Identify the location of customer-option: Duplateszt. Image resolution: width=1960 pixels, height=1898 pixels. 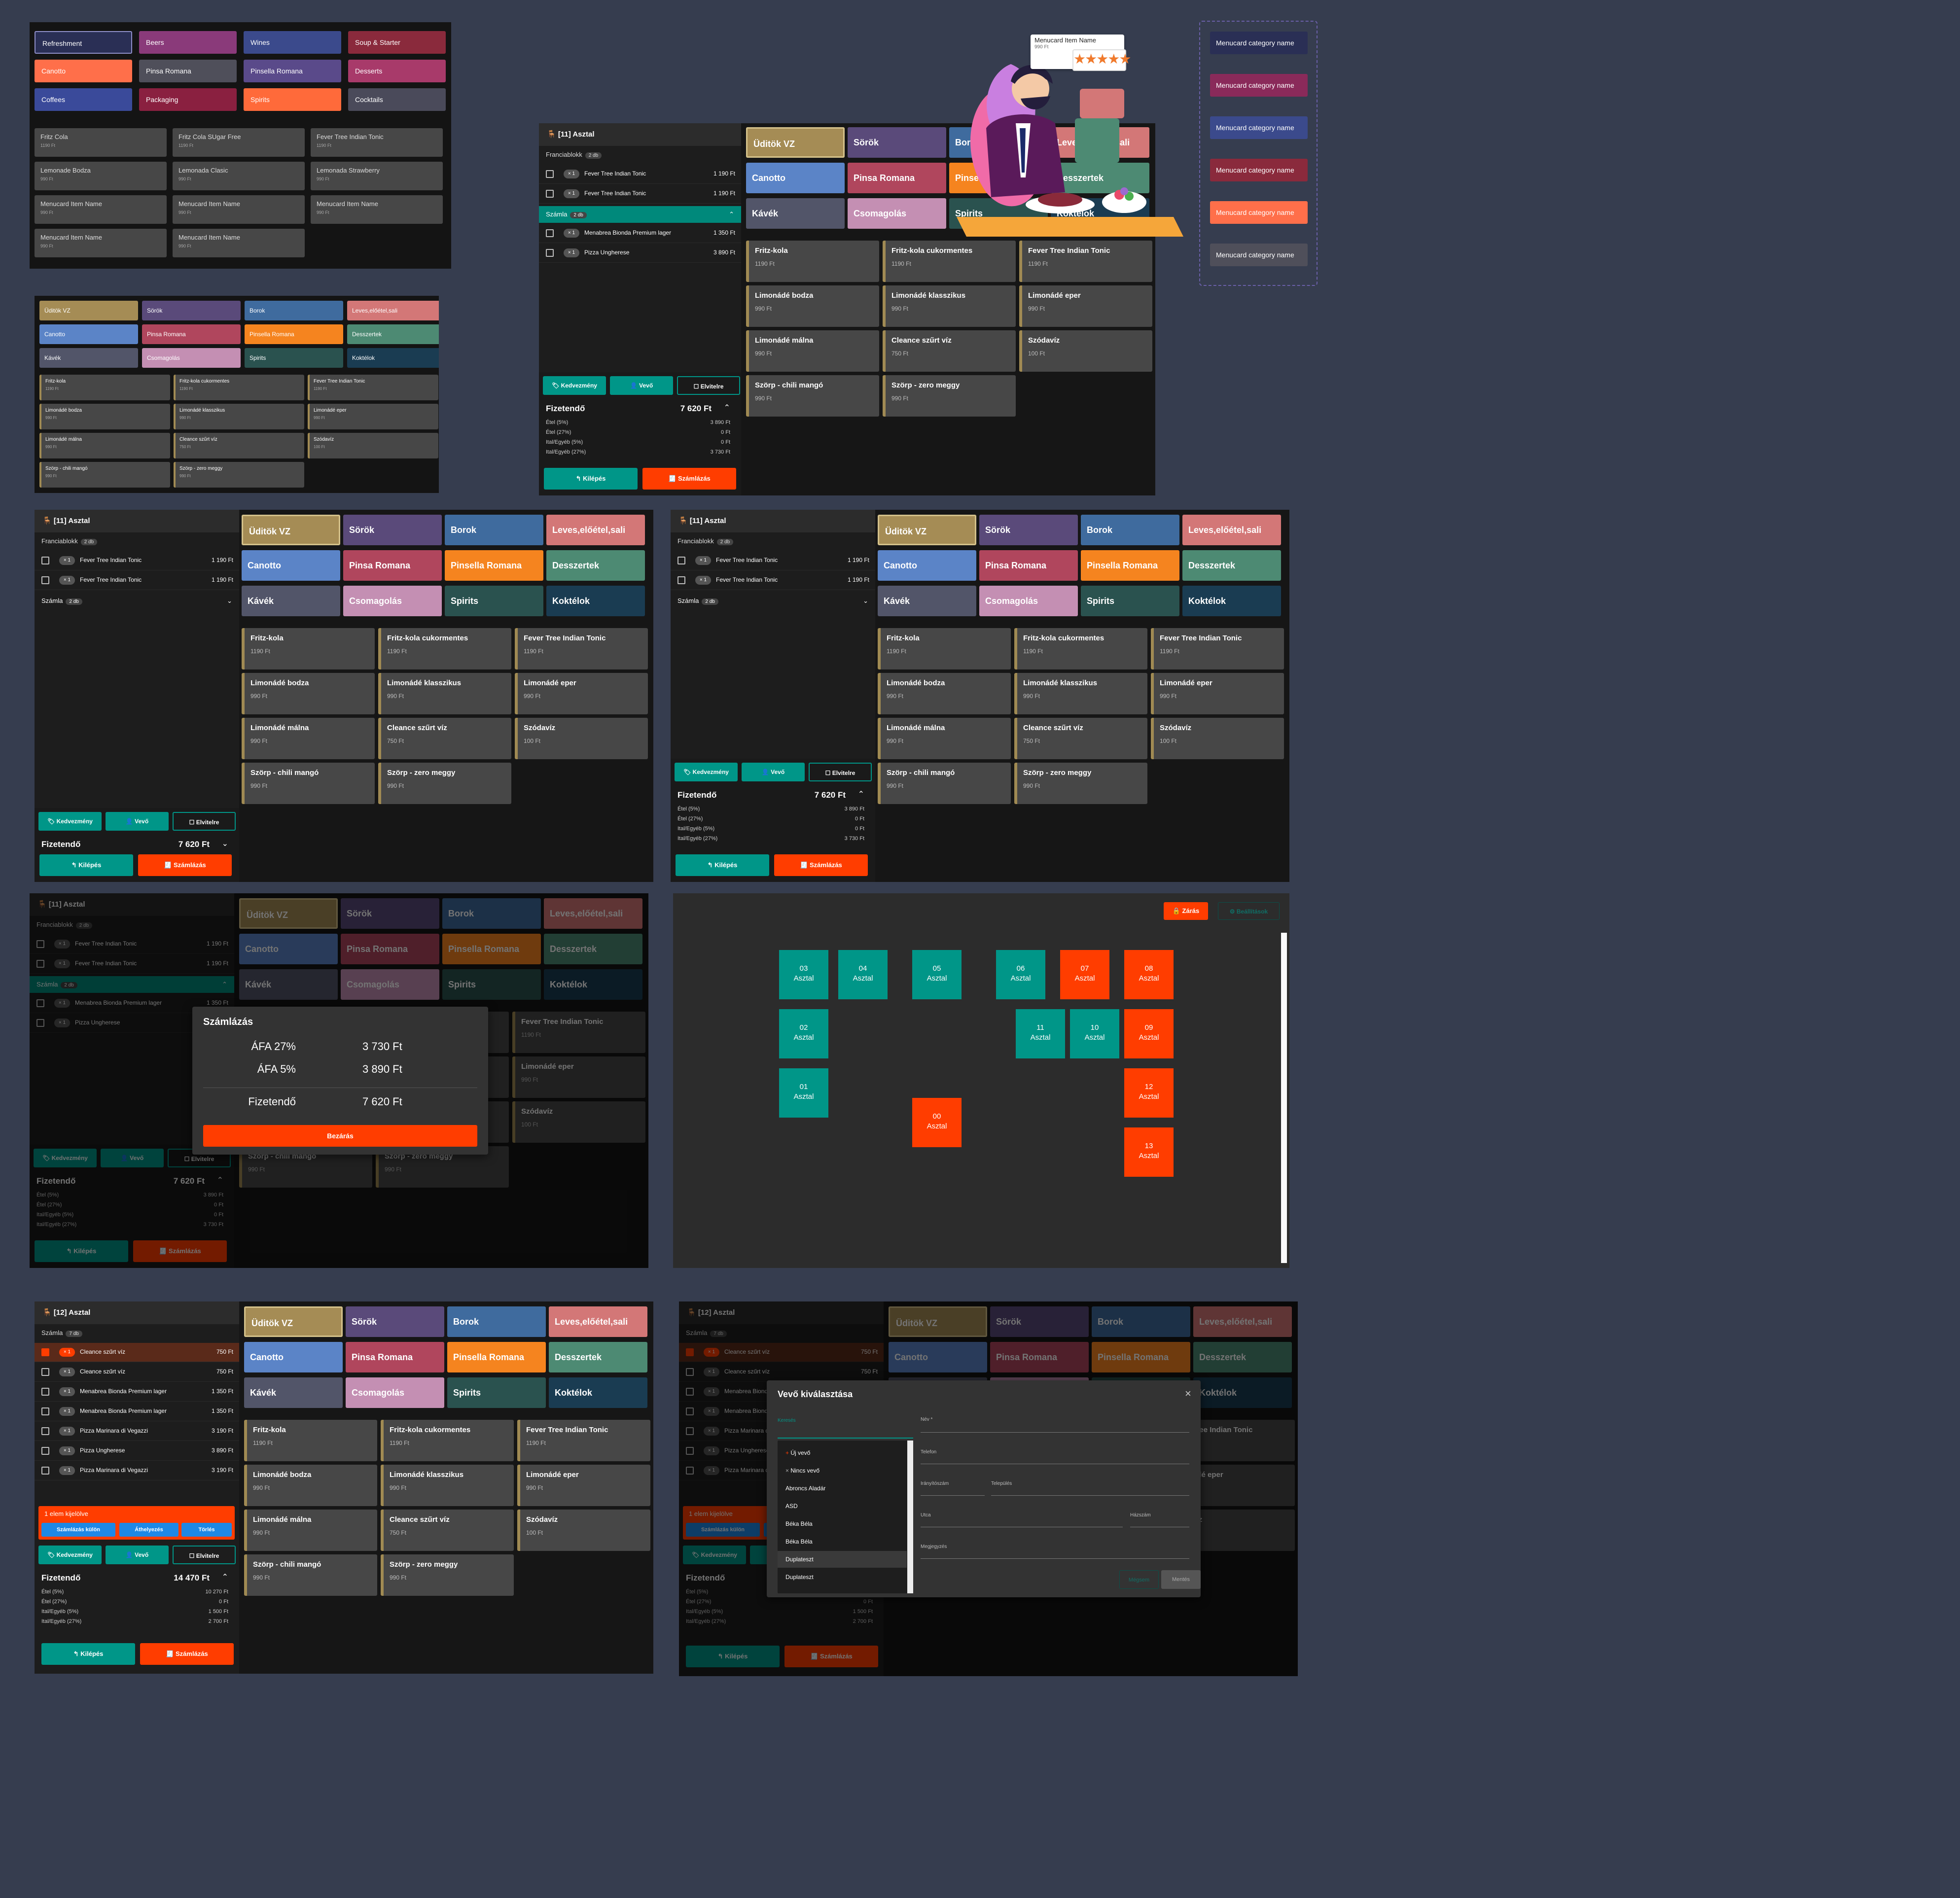
(842, 1577).